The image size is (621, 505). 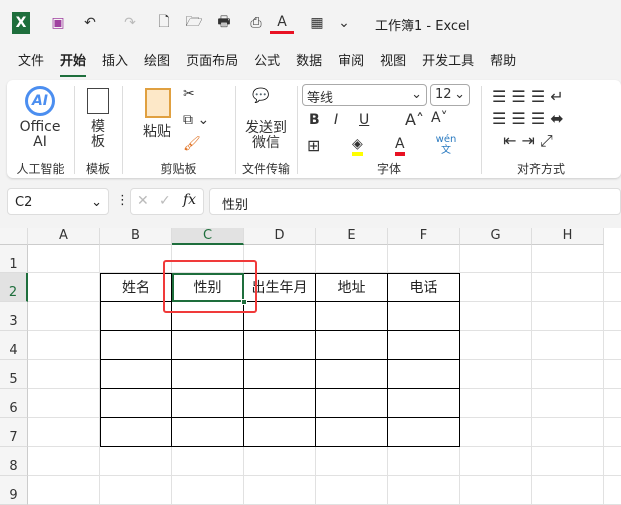 I want to click on row-header-6: 6, so click(x=14, y=403).